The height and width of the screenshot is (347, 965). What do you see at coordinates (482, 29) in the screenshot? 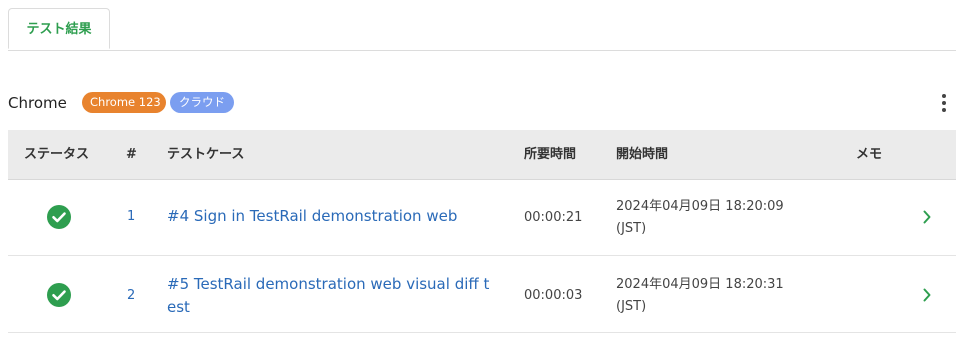
I see `tab-bar: テスト結果` at bounding box center [482, 29].